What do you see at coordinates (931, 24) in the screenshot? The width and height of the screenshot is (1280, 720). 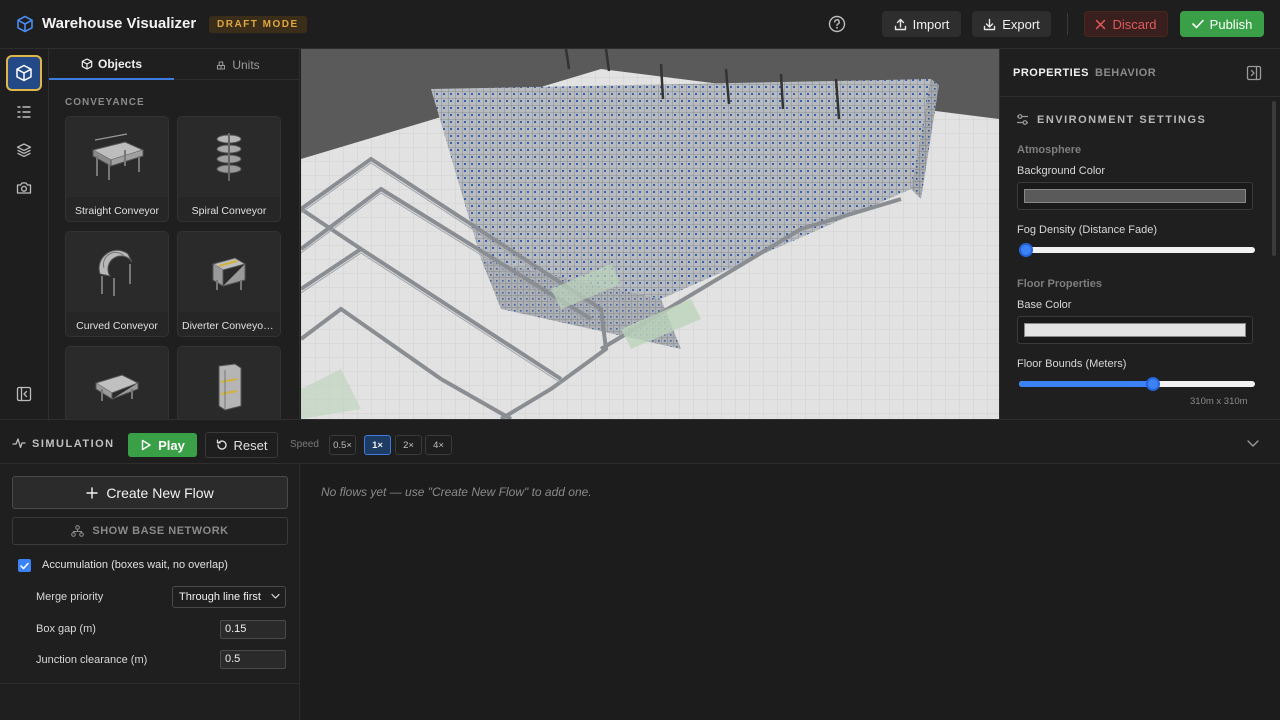 I see `import-label: Import` at bounding box center [931, 24].